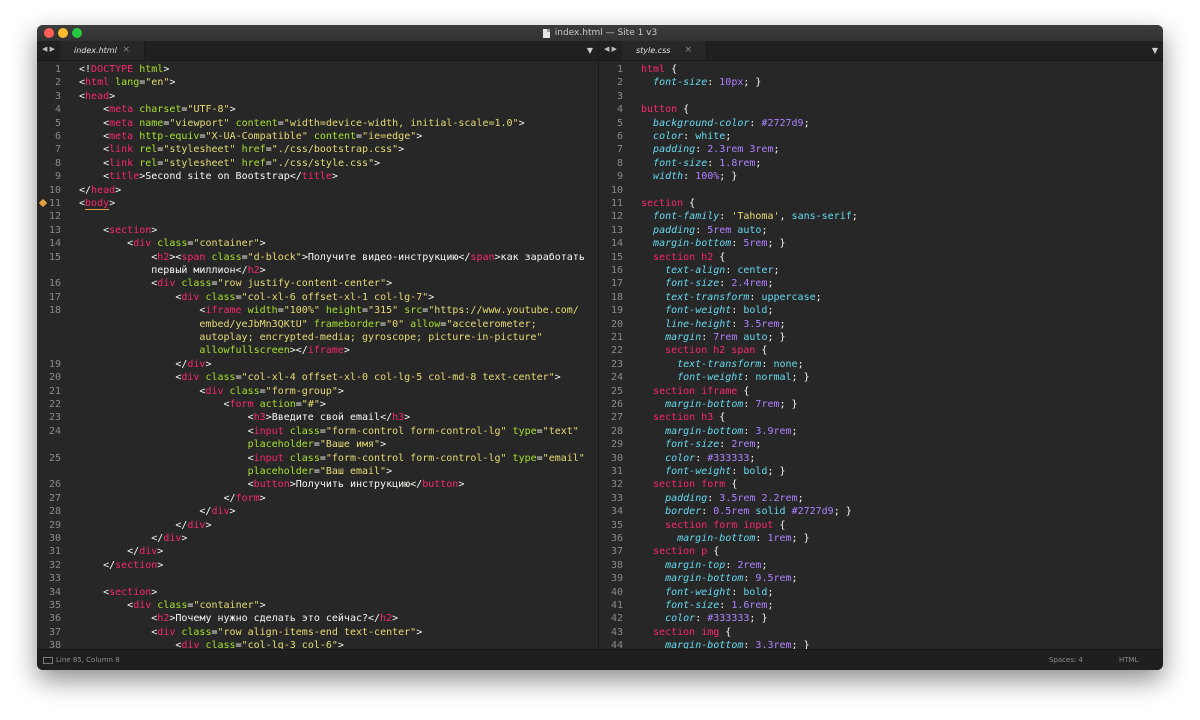 Image resolution: width=1200 pixels, height=720 pixels. I want to click on code-token: section h2 span, so click(698, 351).